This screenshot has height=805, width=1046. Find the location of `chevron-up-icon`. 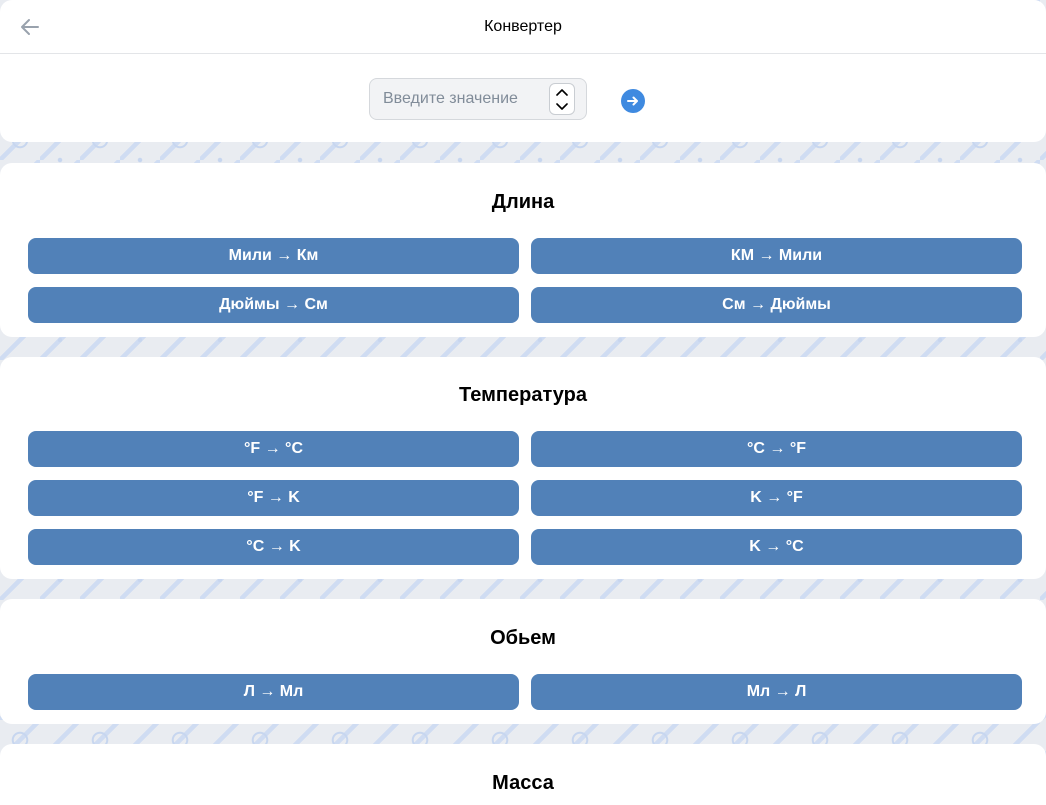

chevron-up-icon is located at coordinates (562, 92).